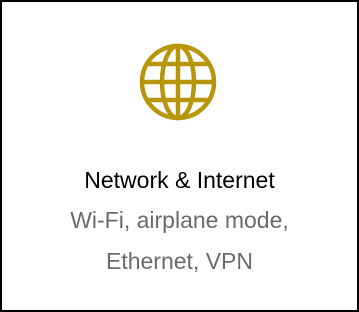 The width and height of the screenshot is (359, 312). I want to click on tile-description-line1: Wi-Fi, airplane mode,, so click(179, 220).